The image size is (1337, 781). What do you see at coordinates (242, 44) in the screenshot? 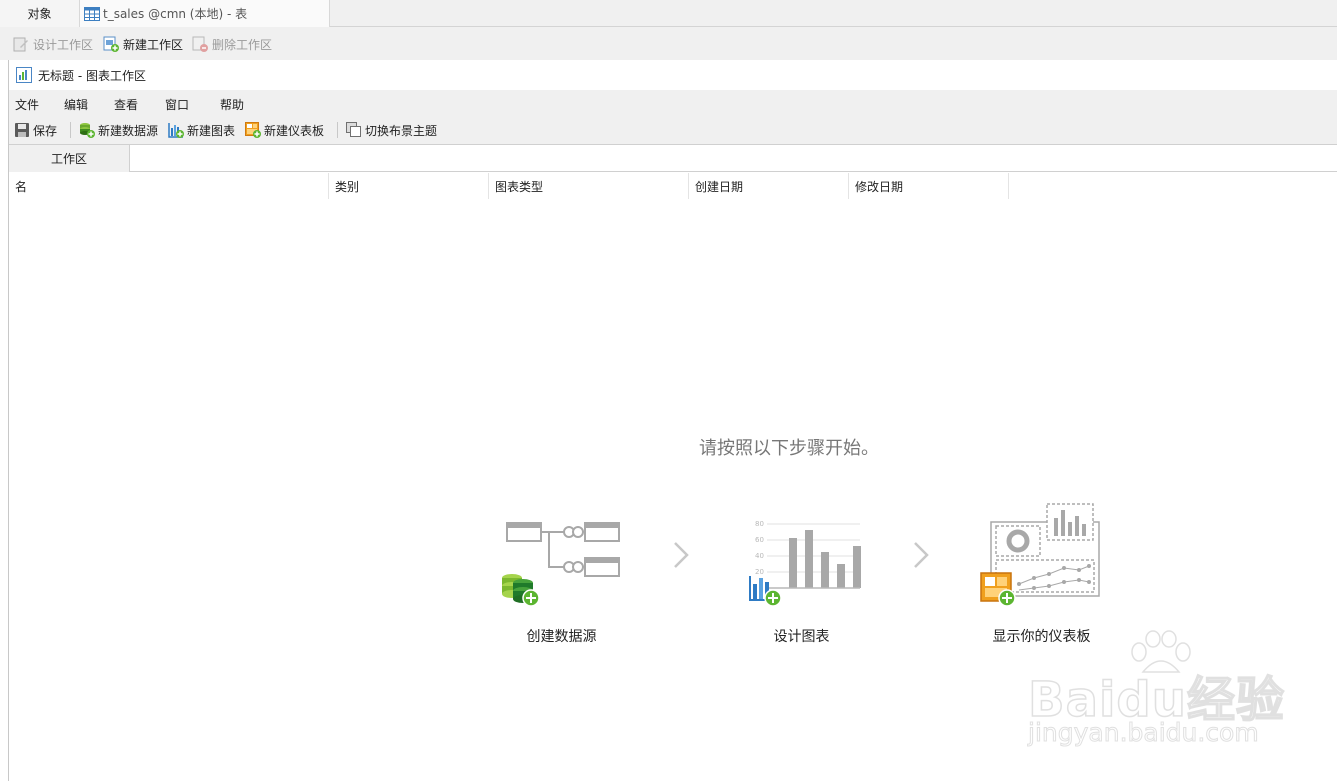
I see `delete-workspace-label: 删除工作区` at bounding box center [242, 44].